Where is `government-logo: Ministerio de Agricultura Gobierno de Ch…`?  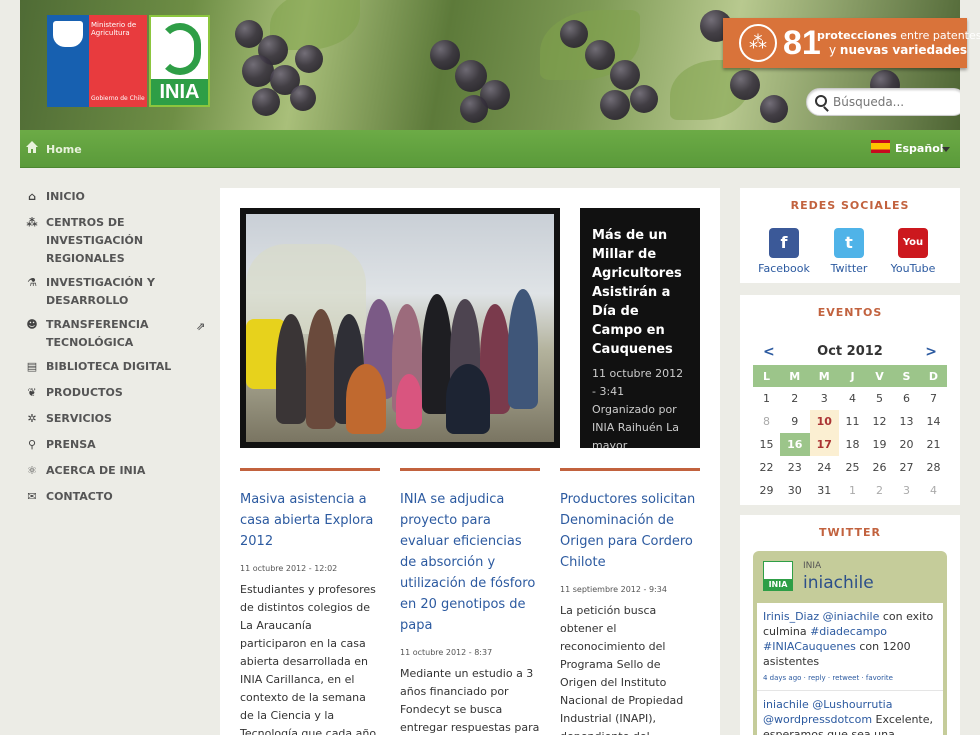 government-logo: Ministerio de Agricultura Gobierno de Ch… is located at coordinates (97, 61).